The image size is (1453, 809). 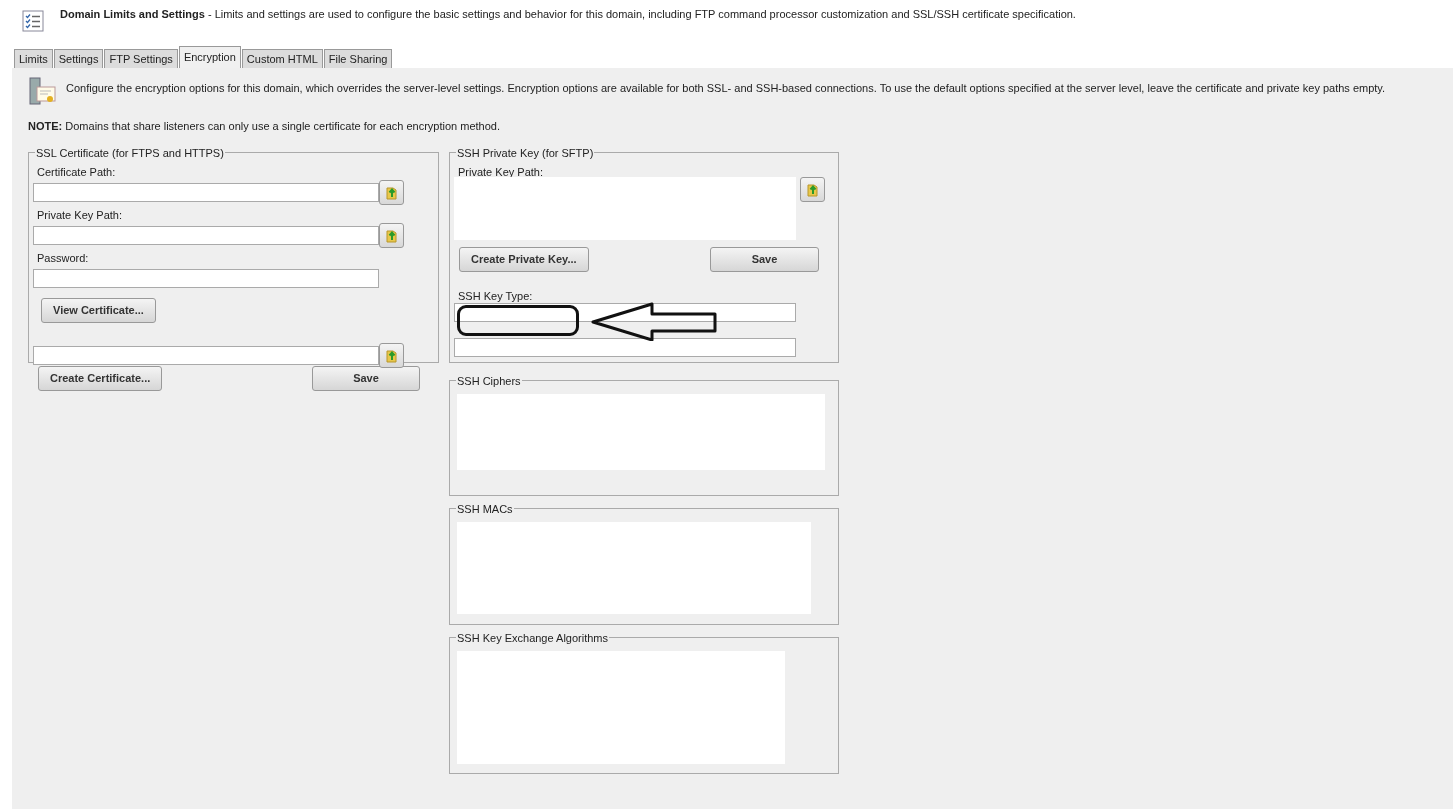 I want to click on certificate-server-icon, so click(x=43, y=92).